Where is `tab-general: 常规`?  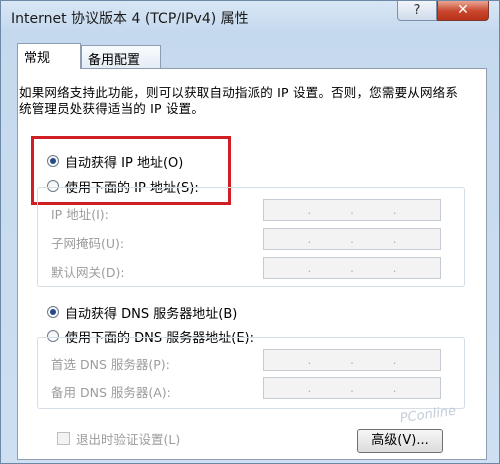
tab-general: 常规 is located at coordinates (49, 56).